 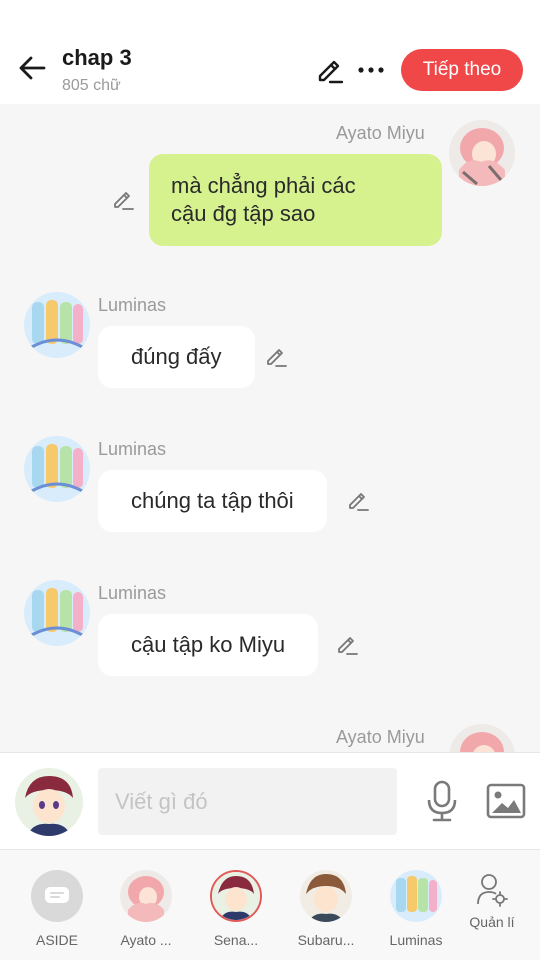 I want to click on message-bubble: đúng đấy, so click(x=176, y=357).